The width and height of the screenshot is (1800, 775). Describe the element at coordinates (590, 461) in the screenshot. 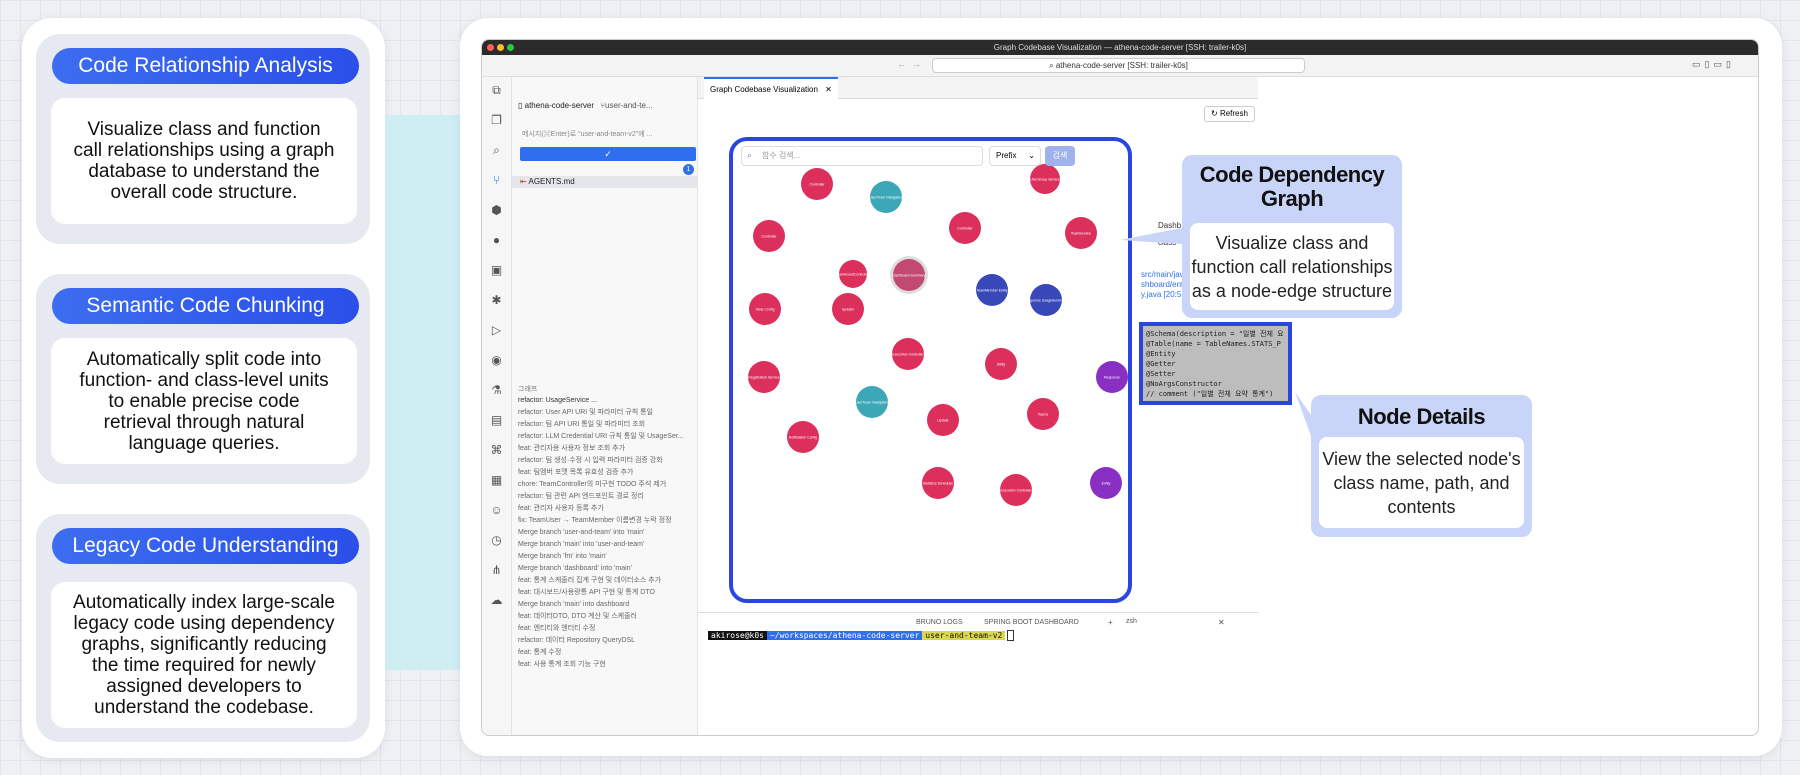

I see `commit-row: refactor: 팀 생성·수정 시 입력 파라미터 검증 강화` at that location.